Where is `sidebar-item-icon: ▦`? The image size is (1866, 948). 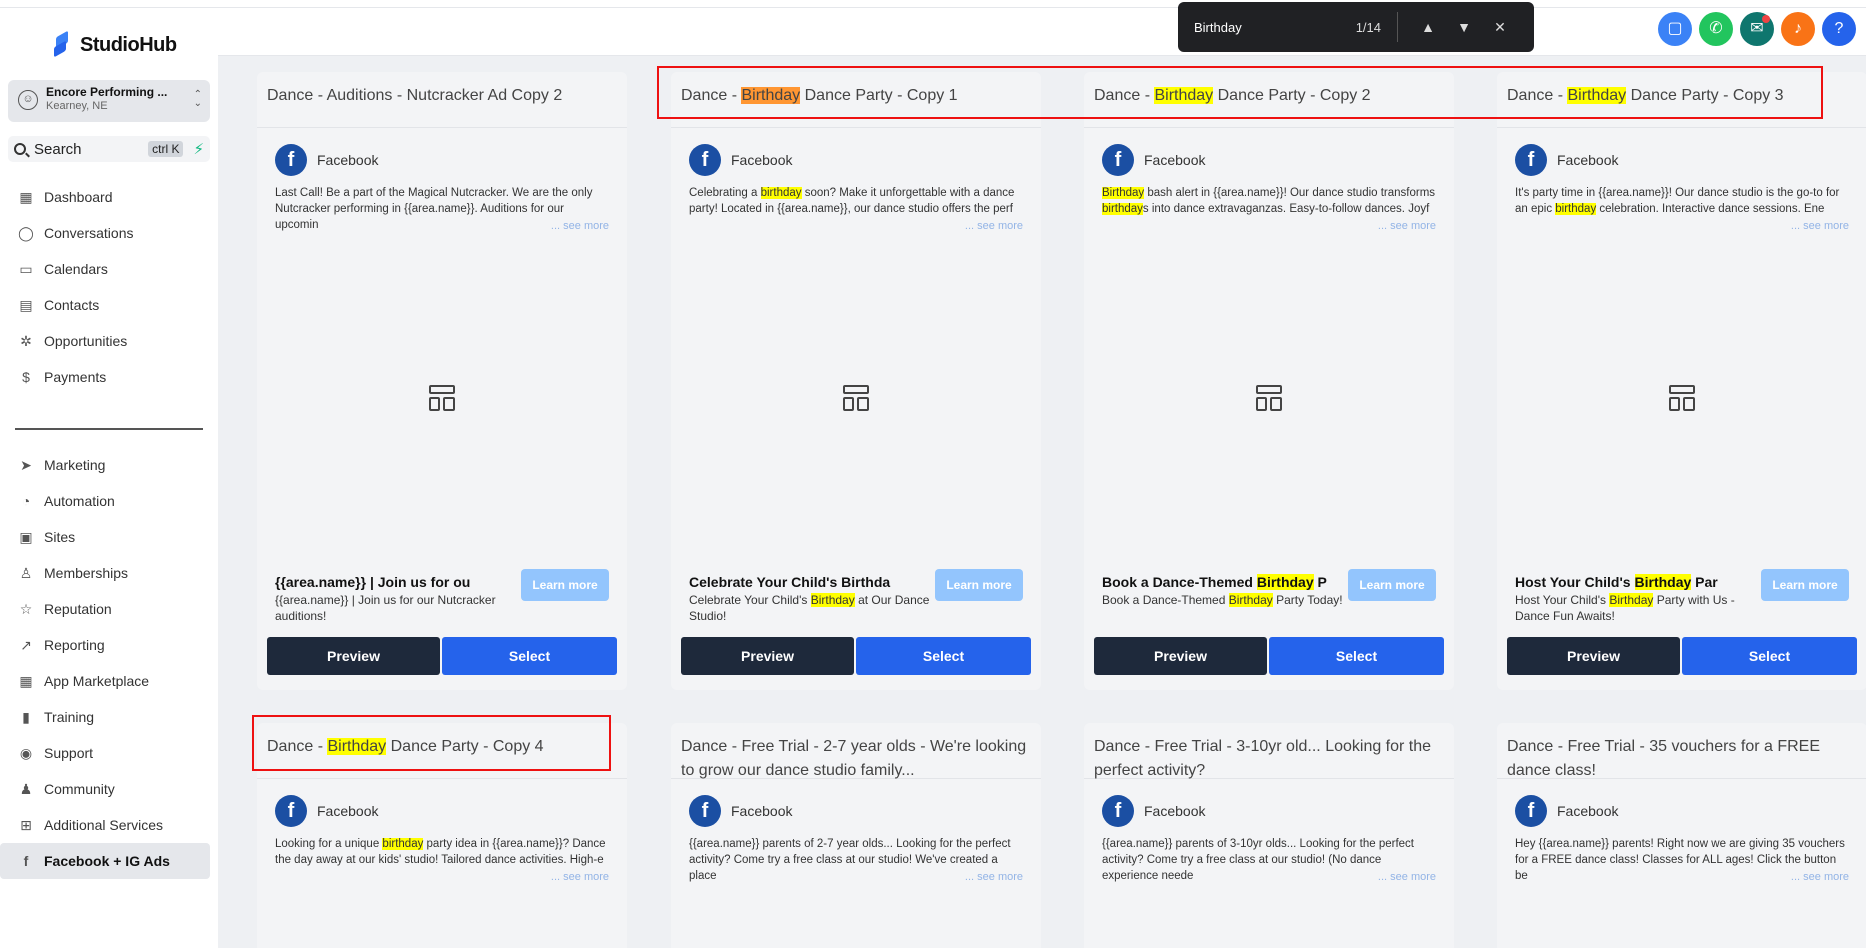
sidebar-item-icon: ▦ is located at coordinates (26, 681).